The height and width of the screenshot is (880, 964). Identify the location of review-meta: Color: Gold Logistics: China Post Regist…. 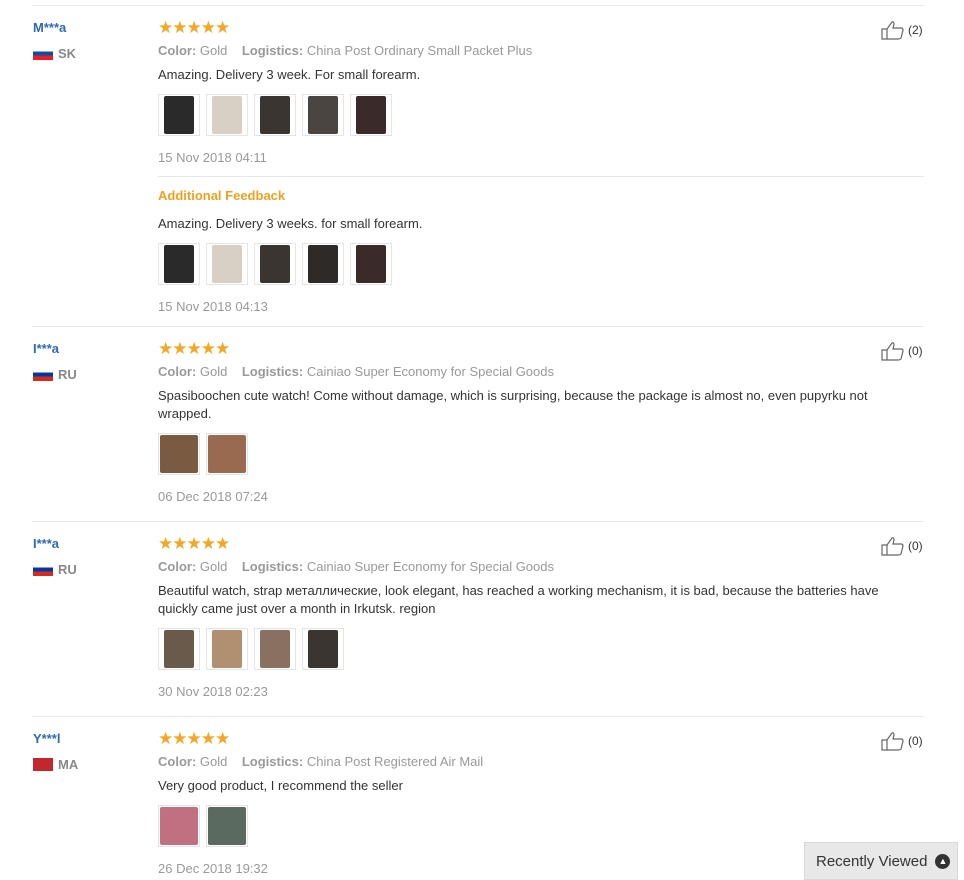
(321, 761).